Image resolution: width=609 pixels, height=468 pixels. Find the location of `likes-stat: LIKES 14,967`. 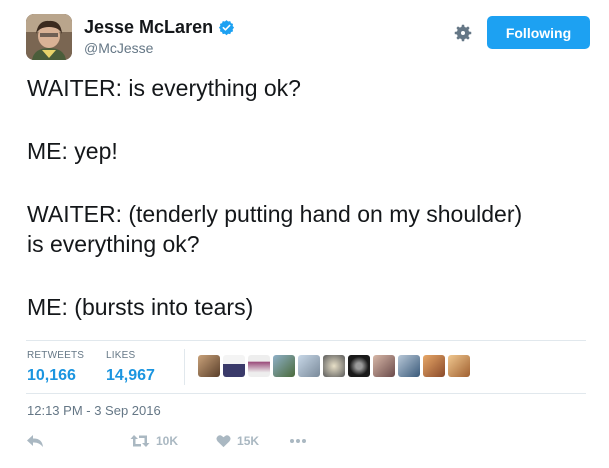

likes-stat: LIKES 14,967 is located at coordinates (130, 367).